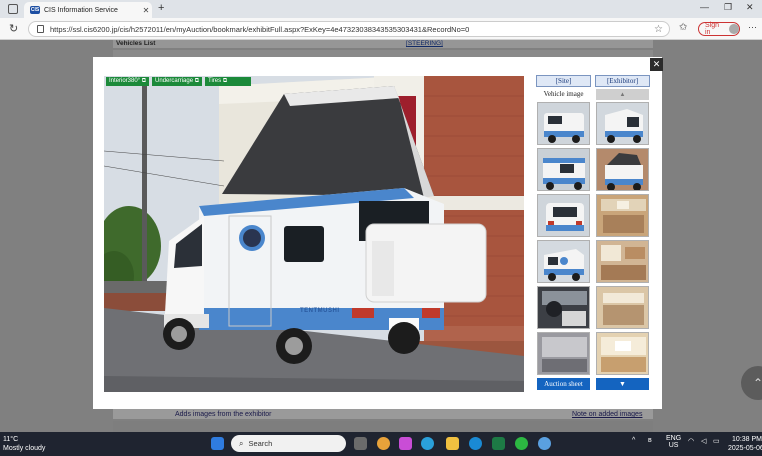  I want to click on close-window-icon: ✕, so click(750, 7).